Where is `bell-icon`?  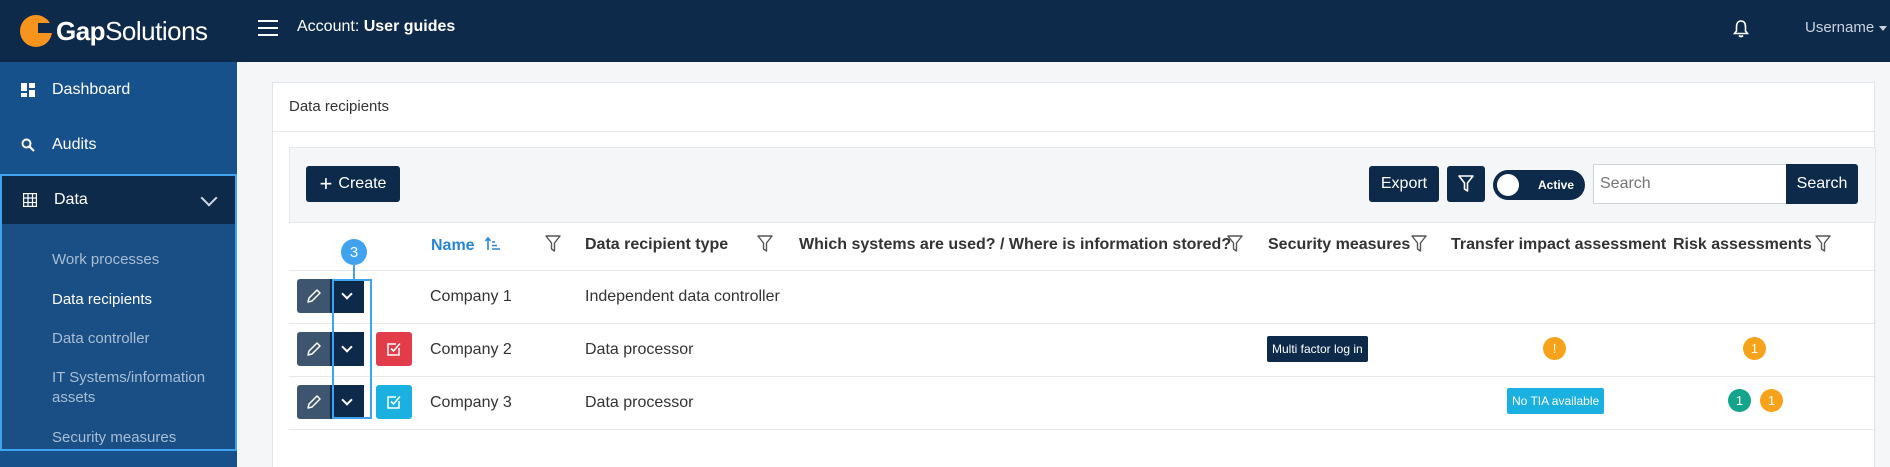
bell-icon is located at coordinates (1741, 29).